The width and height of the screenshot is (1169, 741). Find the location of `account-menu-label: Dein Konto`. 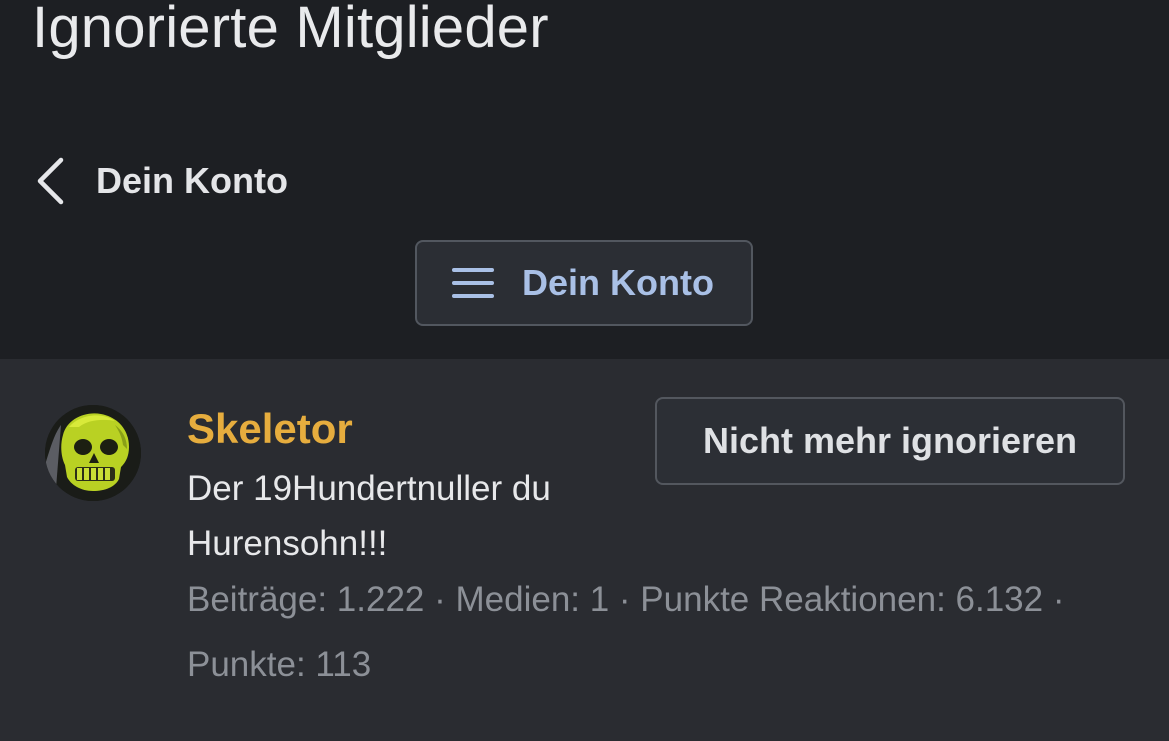

account-menu-label: Dein Konto is located at coordinates (618, 282).